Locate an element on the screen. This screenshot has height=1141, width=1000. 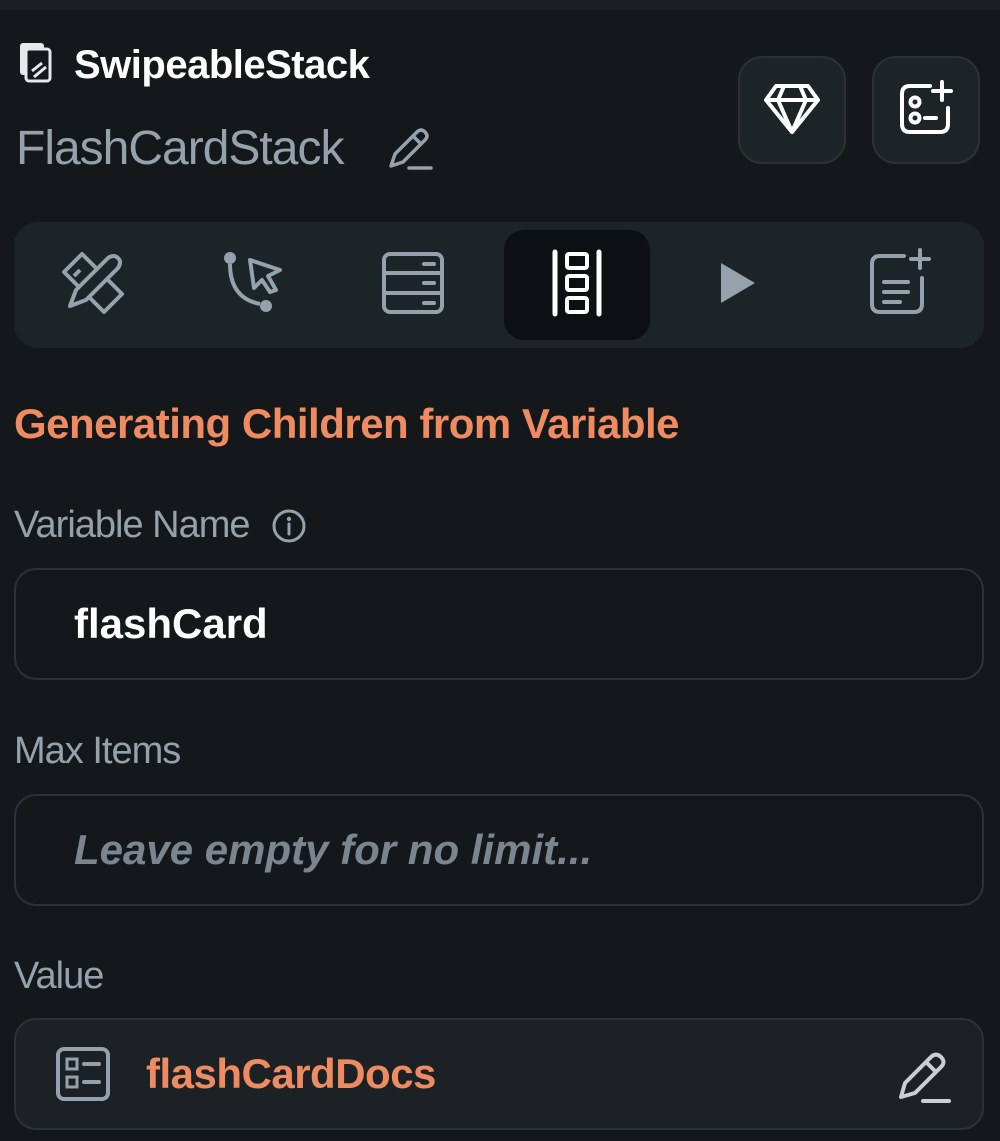
action-flow-icon is located at coordinates (253, 285).